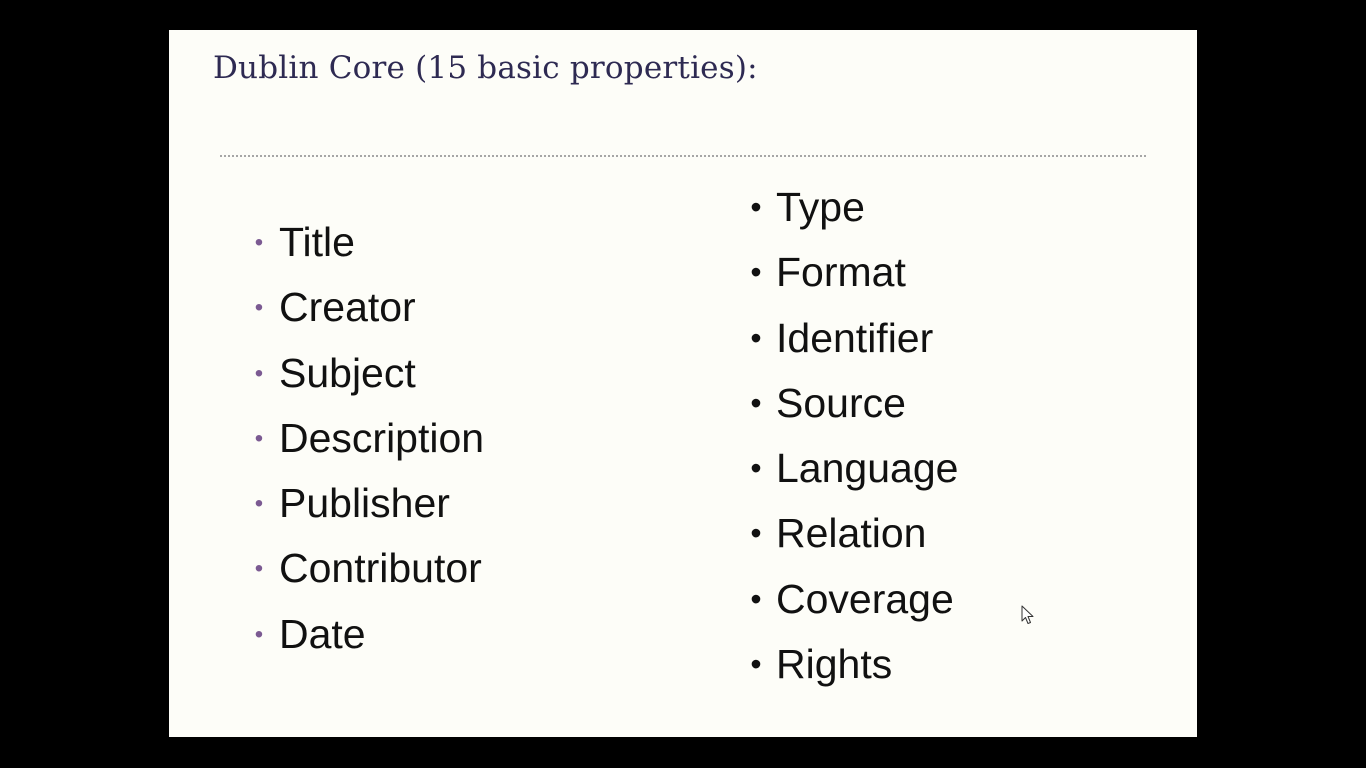 The image size is (1366, 768). I want to click on list-item-label: Format, so click(841, 272).